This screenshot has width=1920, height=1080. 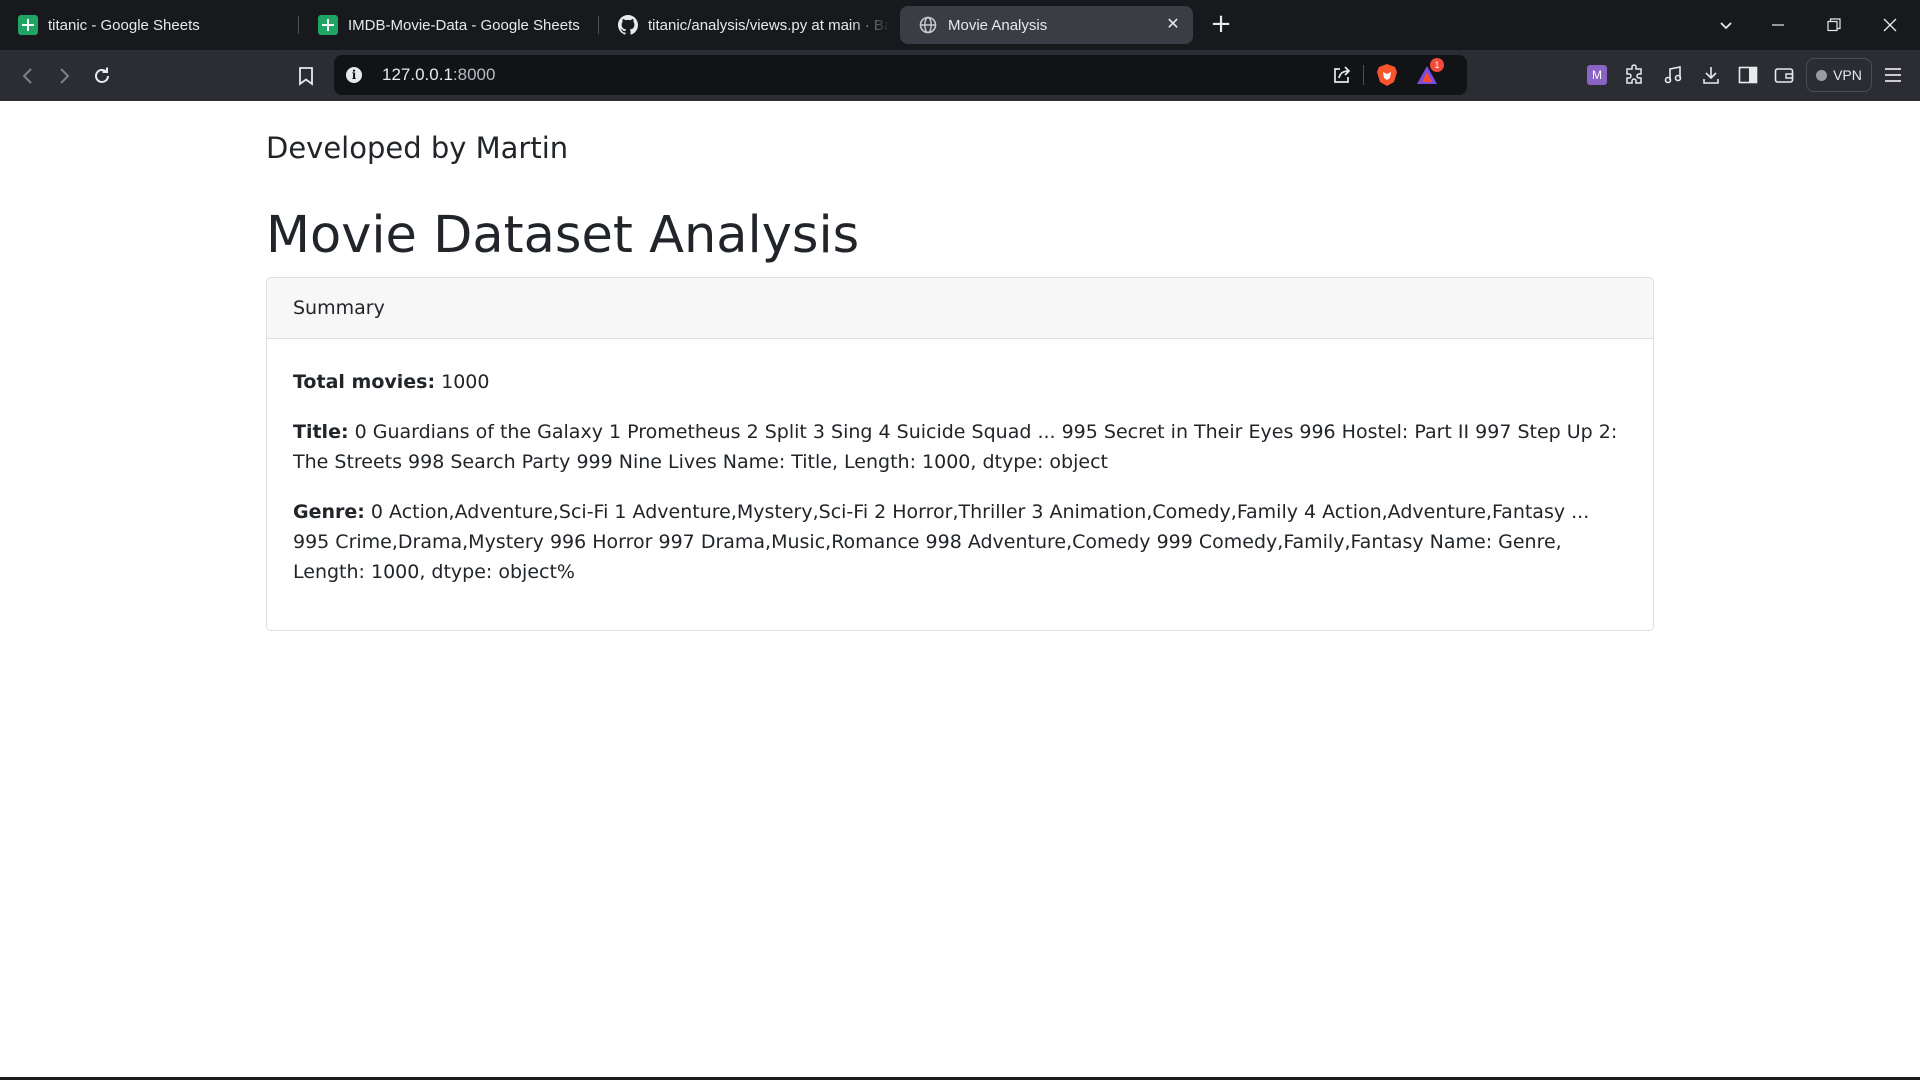 I want to click on chevron-down-icon, so click(x=1726, y=26).